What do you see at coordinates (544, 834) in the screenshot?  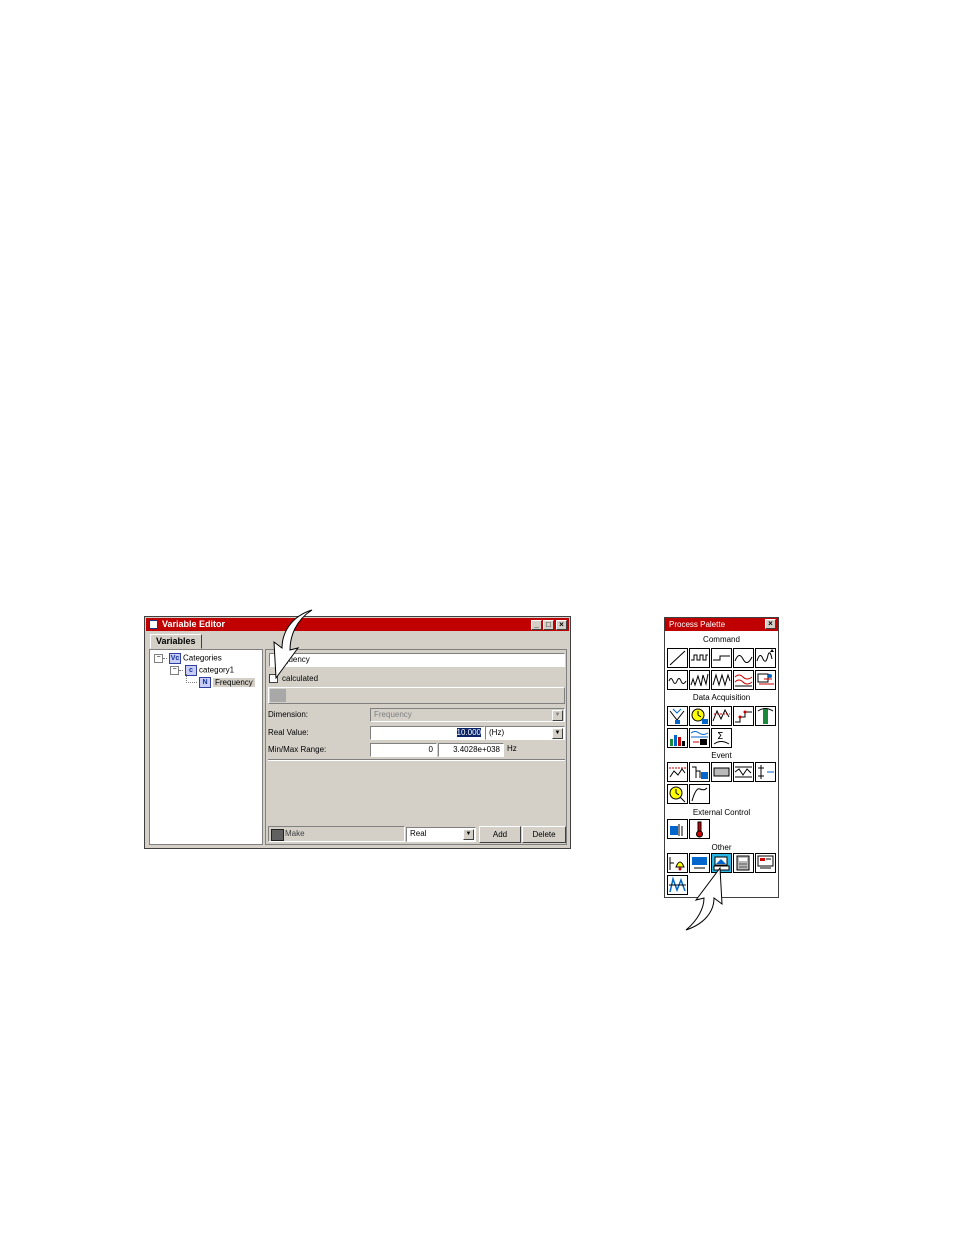 I see `delete-button: Delete` at bounding box center [544, 834].